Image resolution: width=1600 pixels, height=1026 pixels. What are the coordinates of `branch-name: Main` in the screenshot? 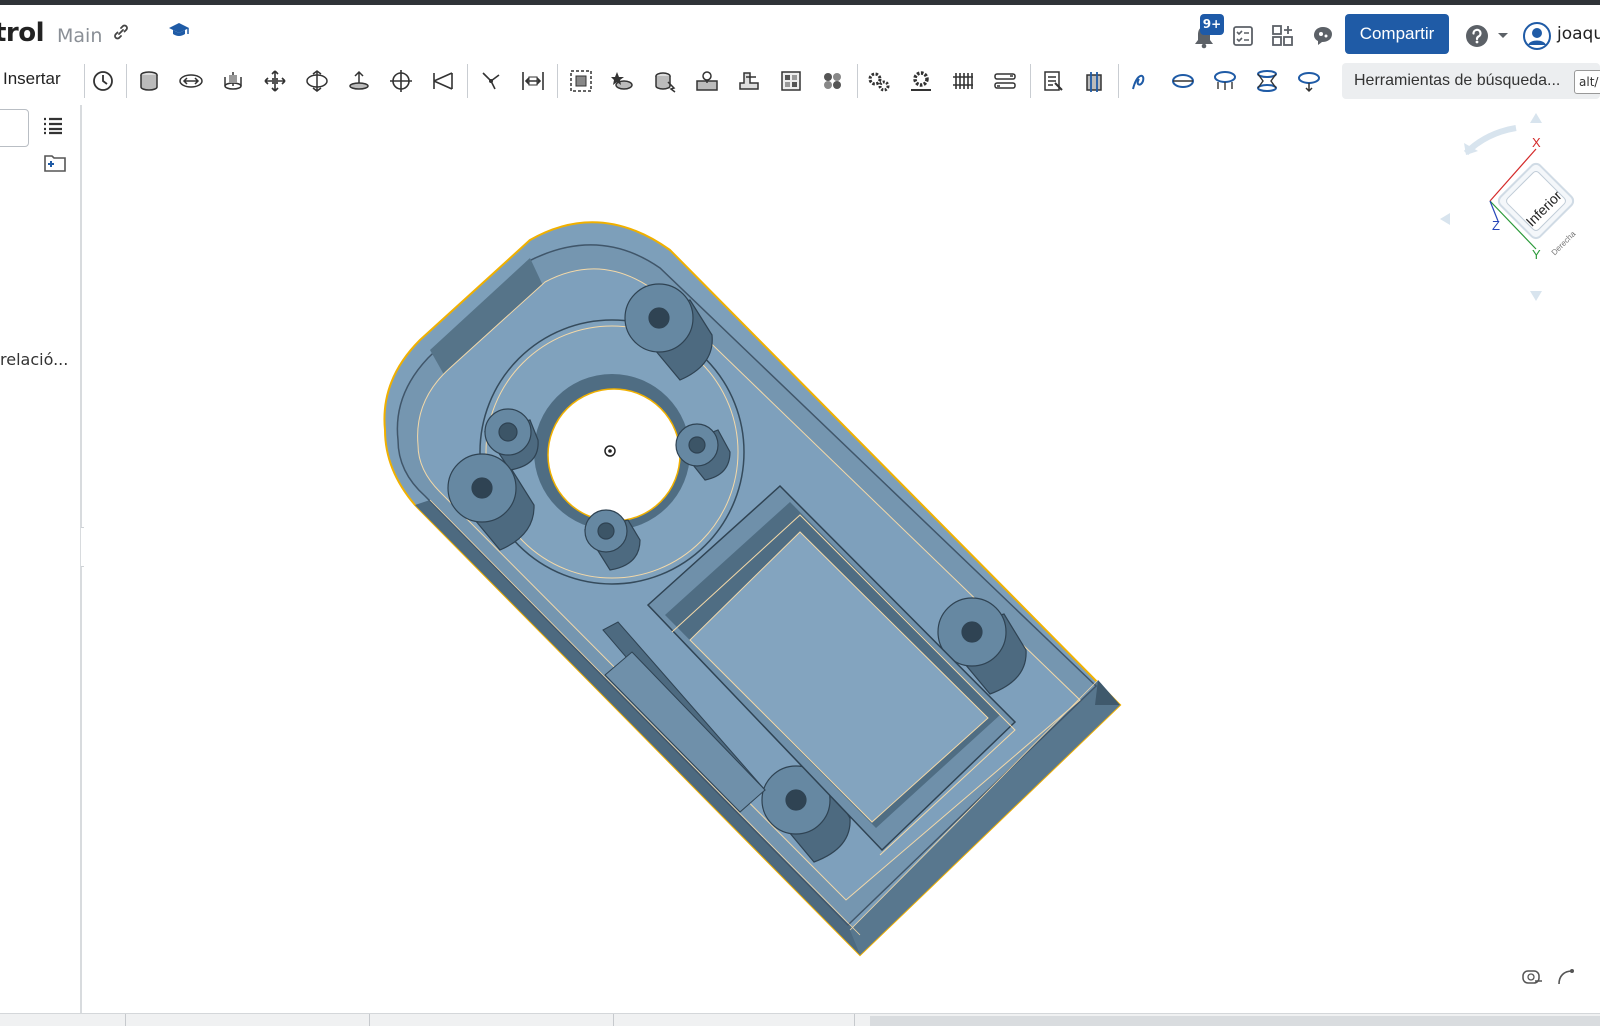 It's located at (79, 36).